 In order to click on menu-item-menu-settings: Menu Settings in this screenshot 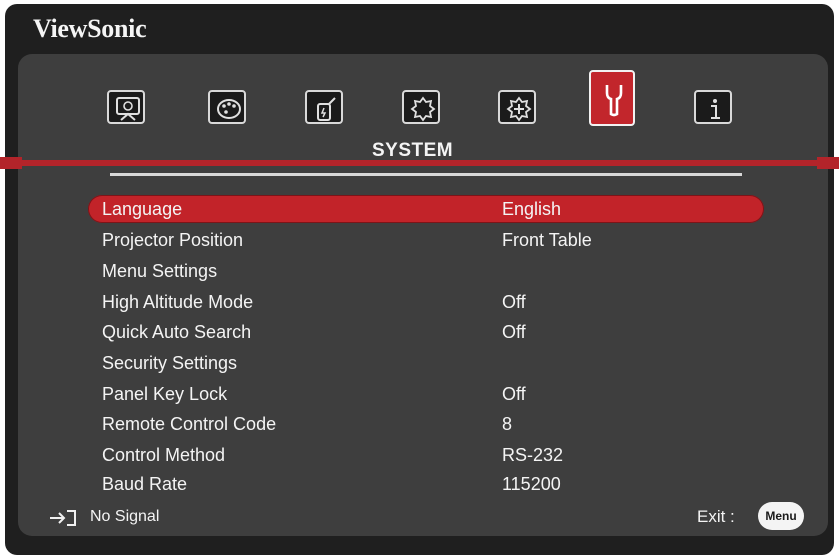, I will do `click(426, 271)`.